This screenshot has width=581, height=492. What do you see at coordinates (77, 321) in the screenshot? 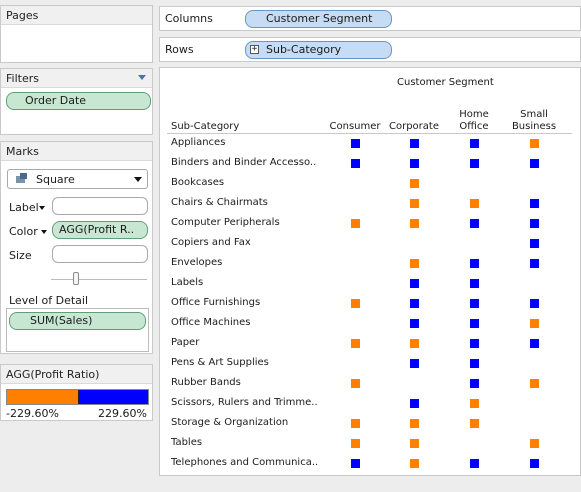
I see `lod-pill-sum-sales: SUM(Sales)` at bounding box center [77, 321].